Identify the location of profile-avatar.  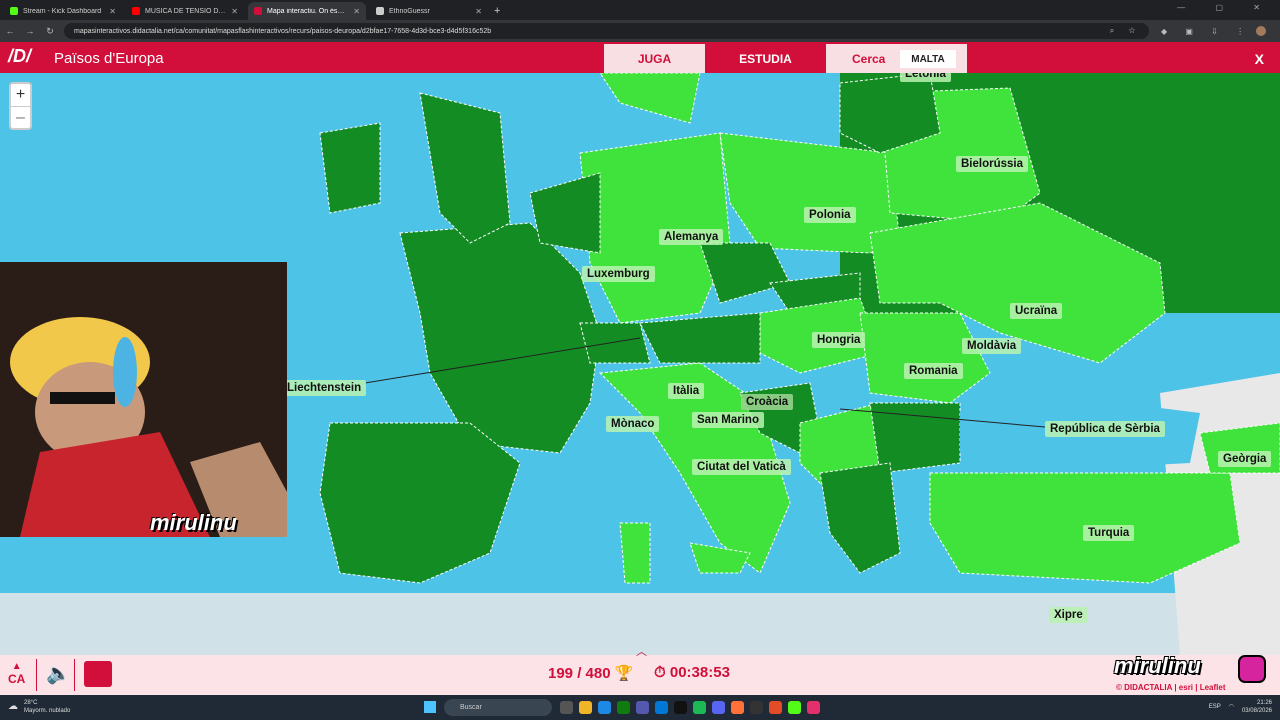
(1261, 31).